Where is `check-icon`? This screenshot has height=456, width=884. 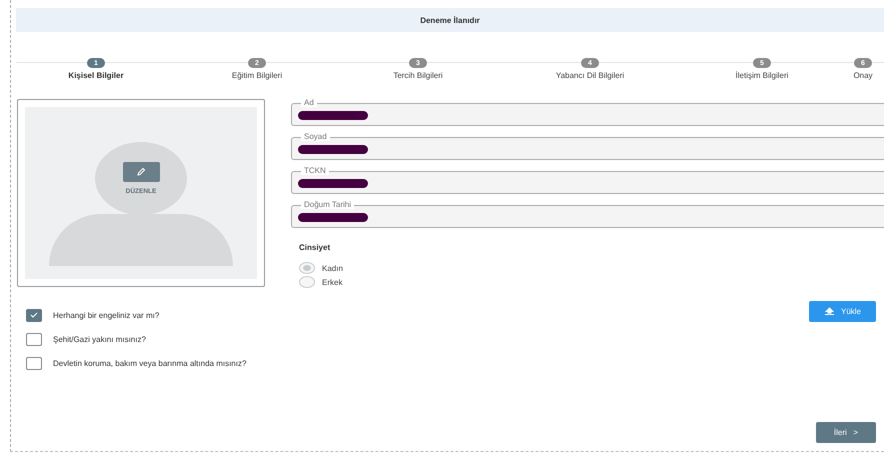
check-icon is located at coordinates (34, 315).